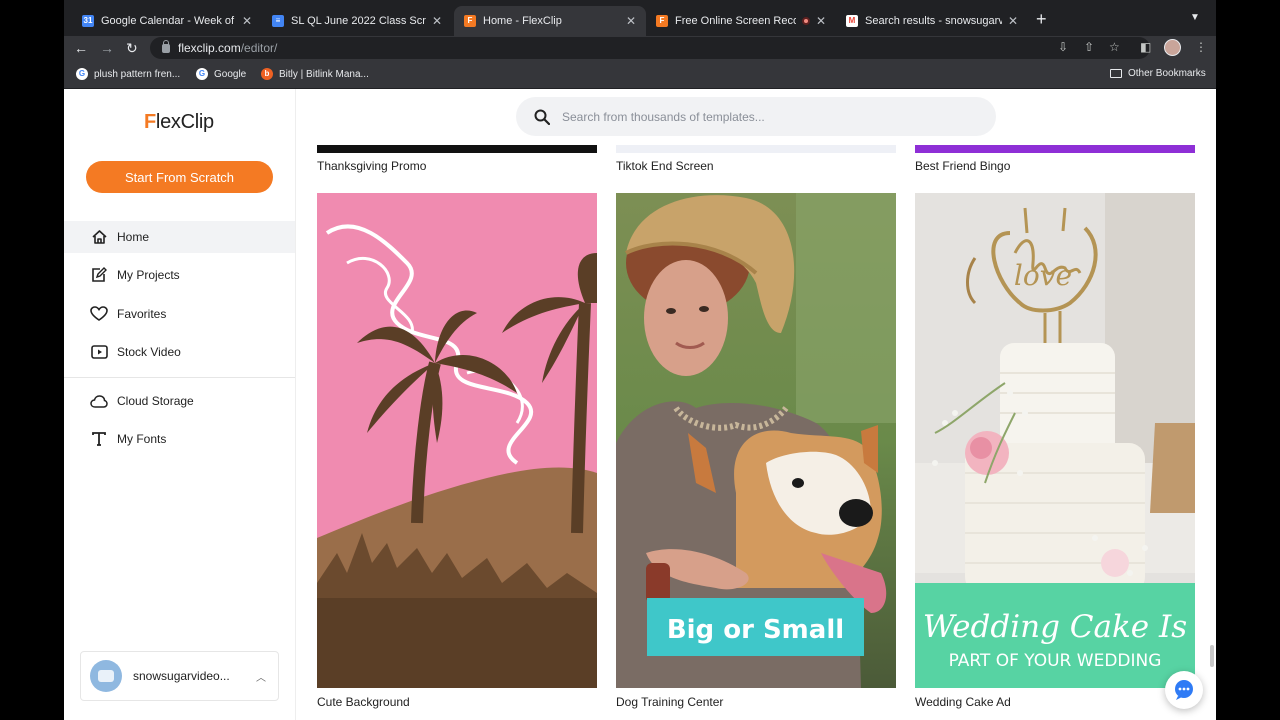 The image size is (1280, 720). I want to click on sidebar-item-label: My Projects, so click(148, 275).